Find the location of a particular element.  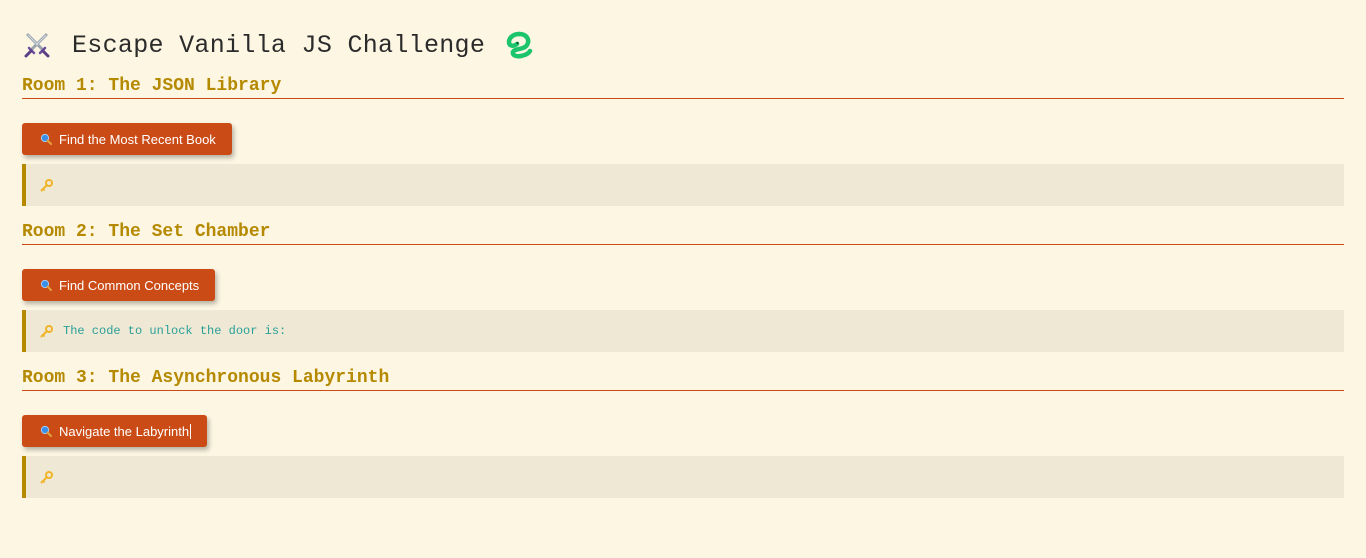

find-most-recent-book-label: Find the Most Recent Book is located at coordinates (137, 139).